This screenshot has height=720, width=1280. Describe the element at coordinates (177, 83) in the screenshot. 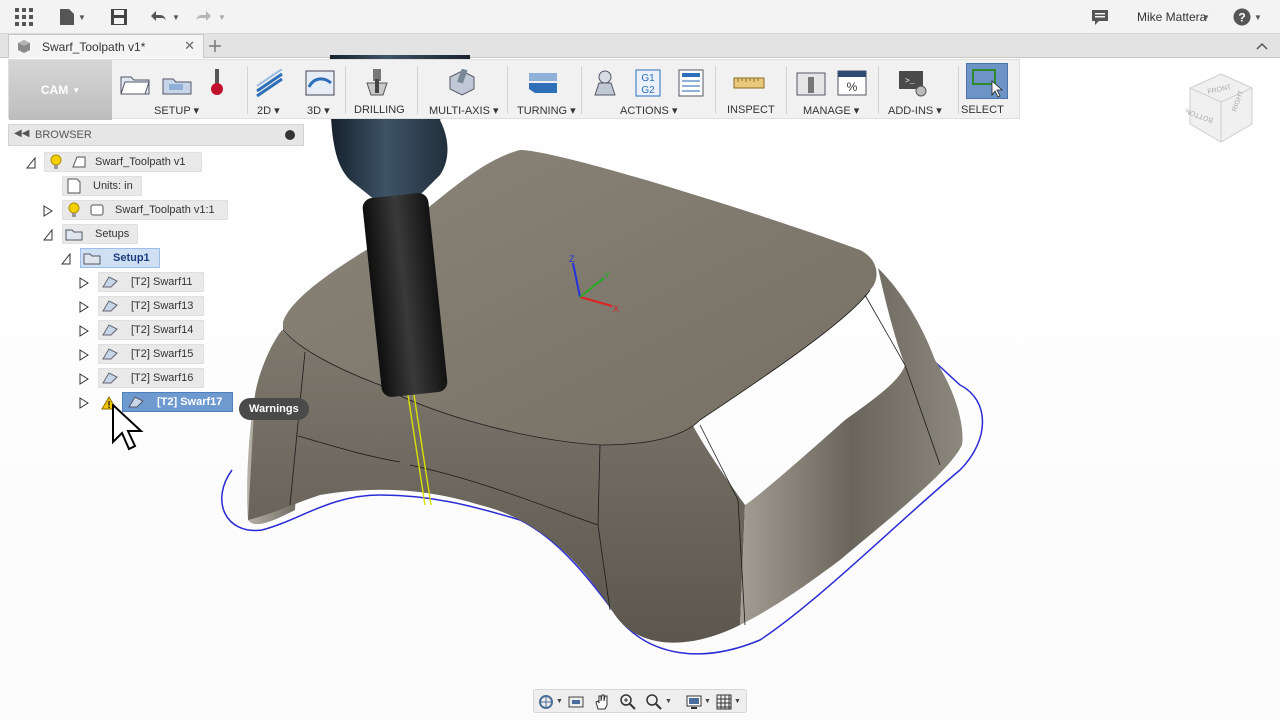

I see `setup-stock-icon` at that location.